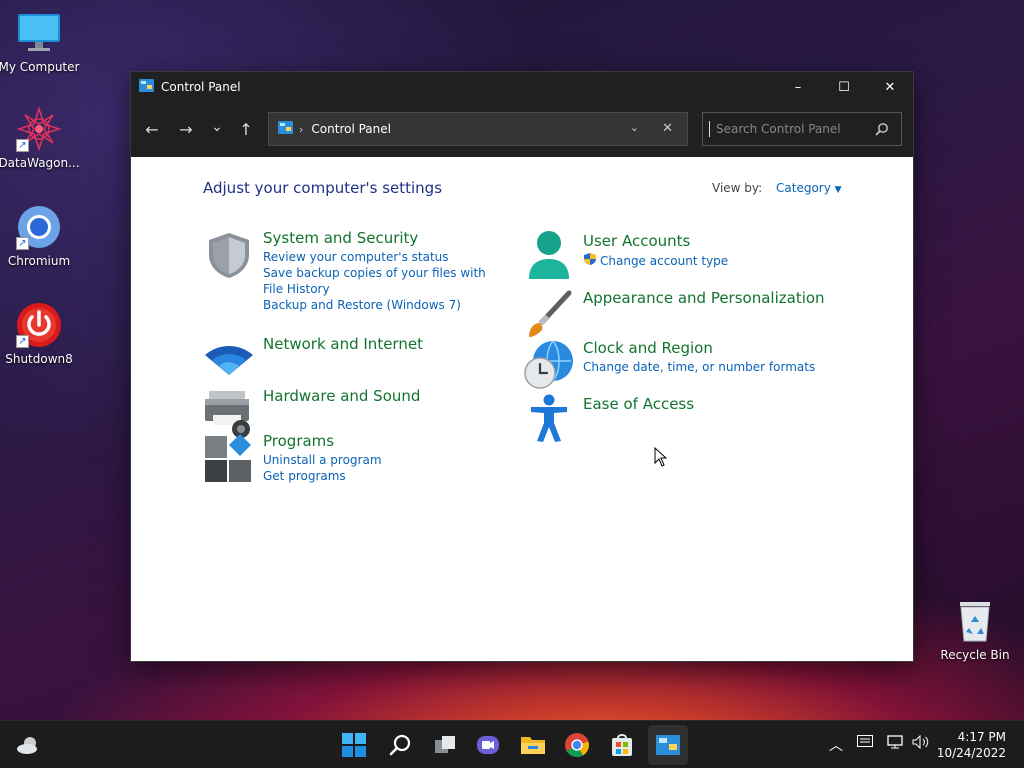  What do you see at coordinates (39, 325) in the screenshot?
I see `power-icon: ↗` at bounding box center [39, 325].